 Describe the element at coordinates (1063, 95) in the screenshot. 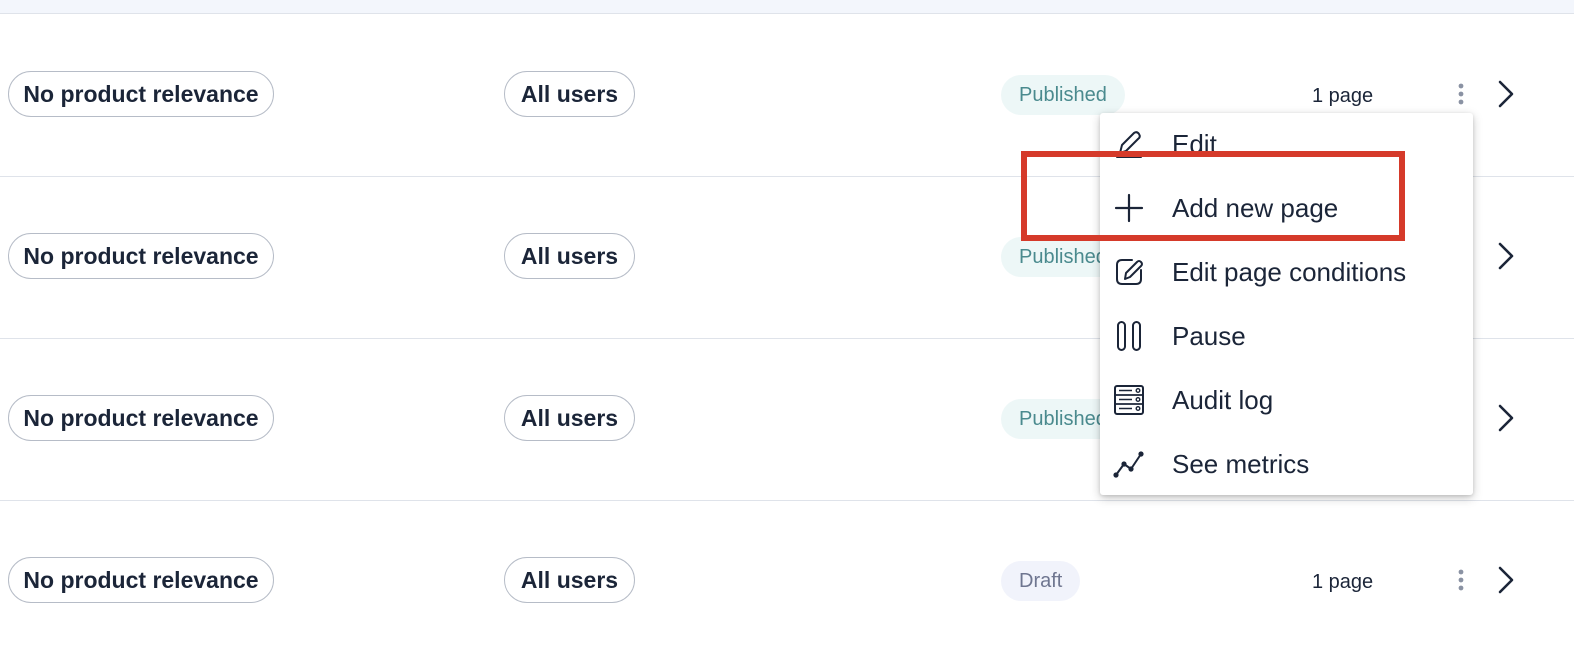

I see `status-badge: Published` at that location.